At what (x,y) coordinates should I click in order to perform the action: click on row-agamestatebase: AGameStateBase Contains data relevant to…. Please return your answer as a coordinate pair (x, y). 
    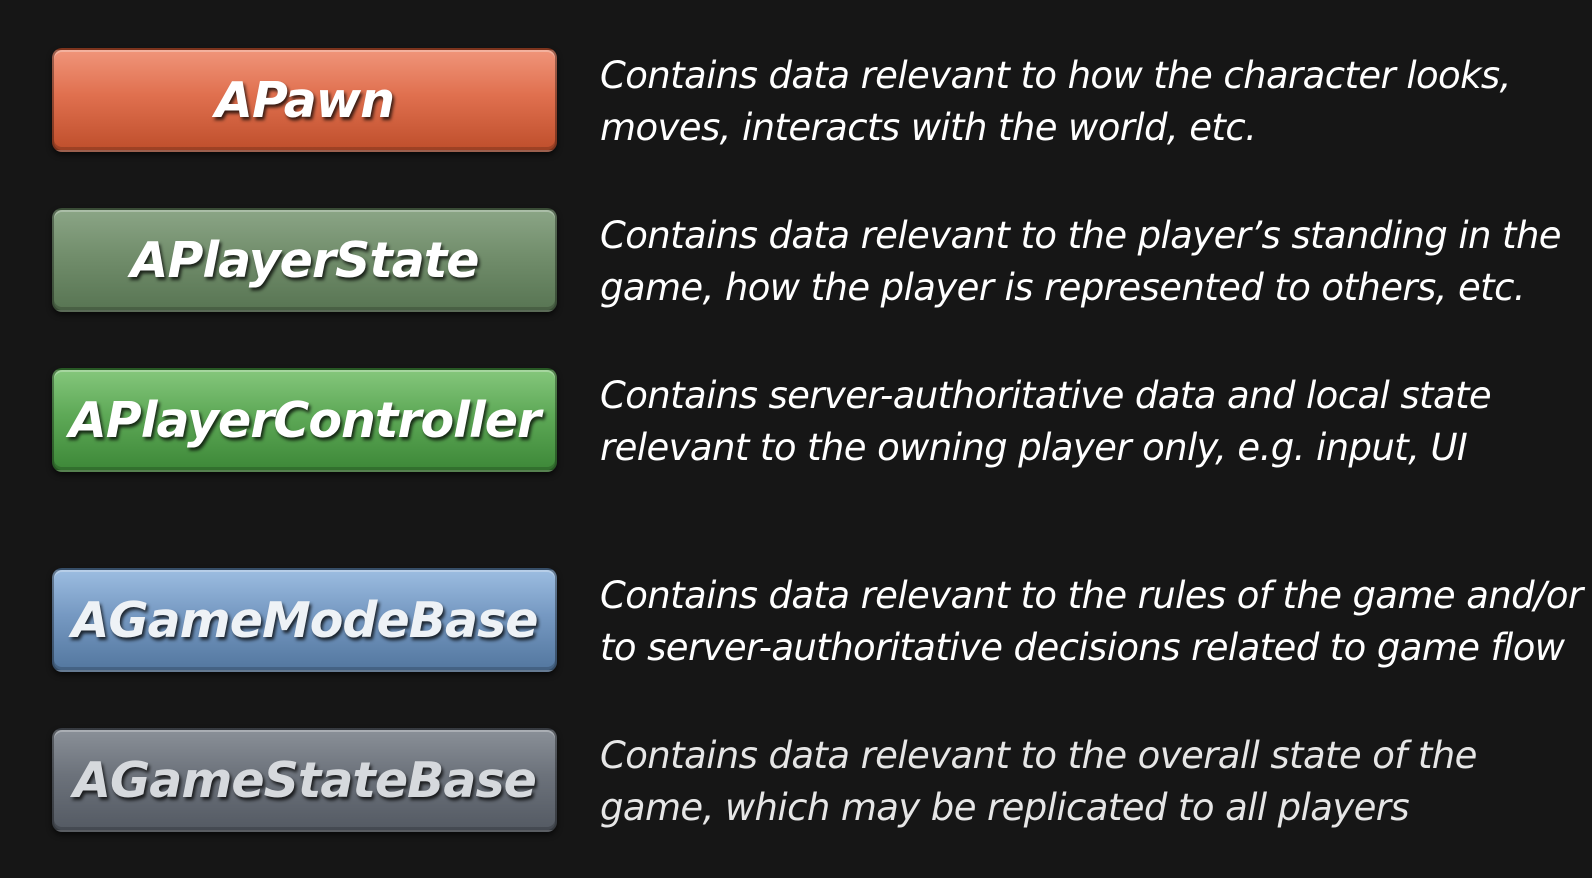
    Looking at the image, I should click on (796, 781).